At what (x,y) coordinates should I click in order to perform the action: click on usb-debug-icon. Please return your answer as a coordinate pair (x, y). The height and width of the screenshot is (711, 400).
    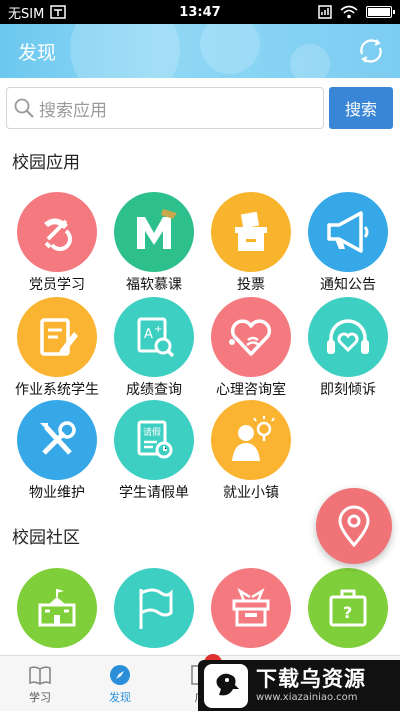
    Looking at the image, I should click on (58, 12).